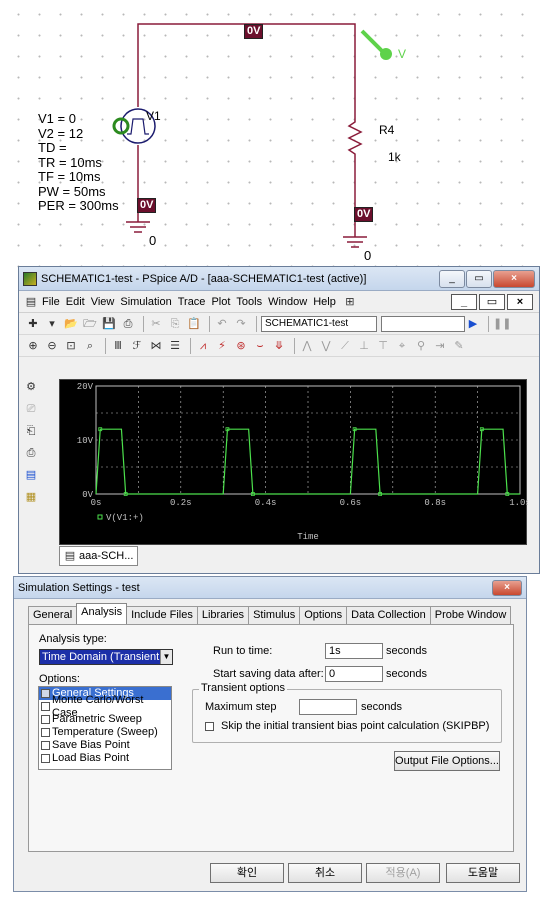 The image size is (540, 897). Describe the element at coordinates (31, 475) in the screenshot. I see `message-icon: ▤` at that location.